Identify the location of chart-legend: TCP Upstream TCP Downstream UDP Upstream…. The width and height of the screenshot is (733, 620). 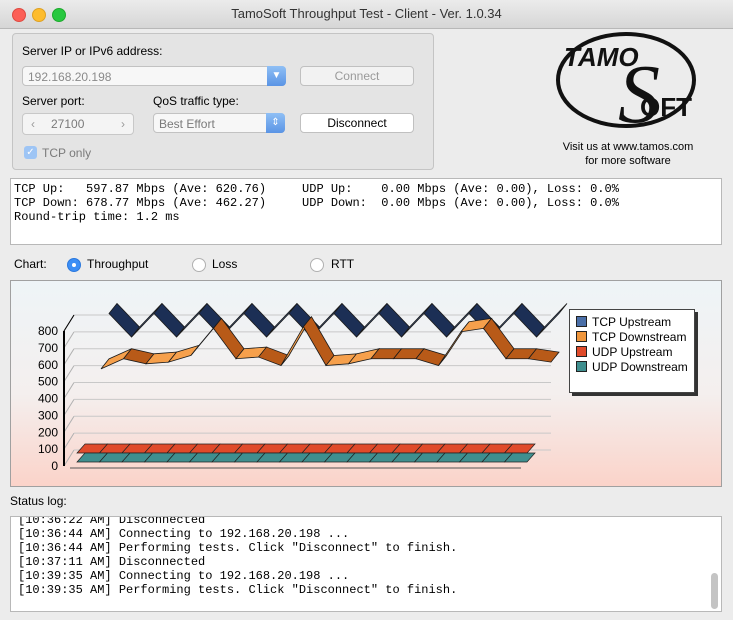
(632, 351).